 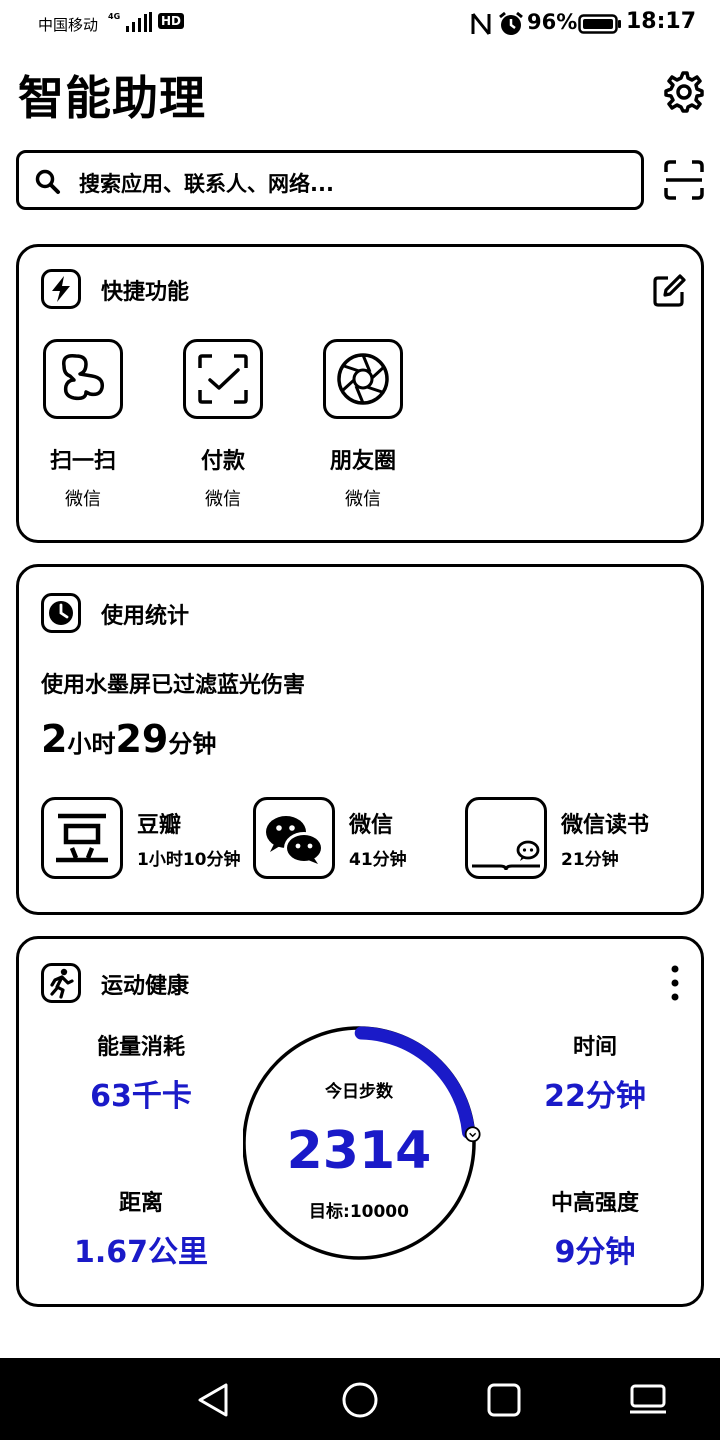 What do you see at coordinates (605, 825) in the screenshot?
I see `app-name: 微信读书` at bounding box center [605, 825].